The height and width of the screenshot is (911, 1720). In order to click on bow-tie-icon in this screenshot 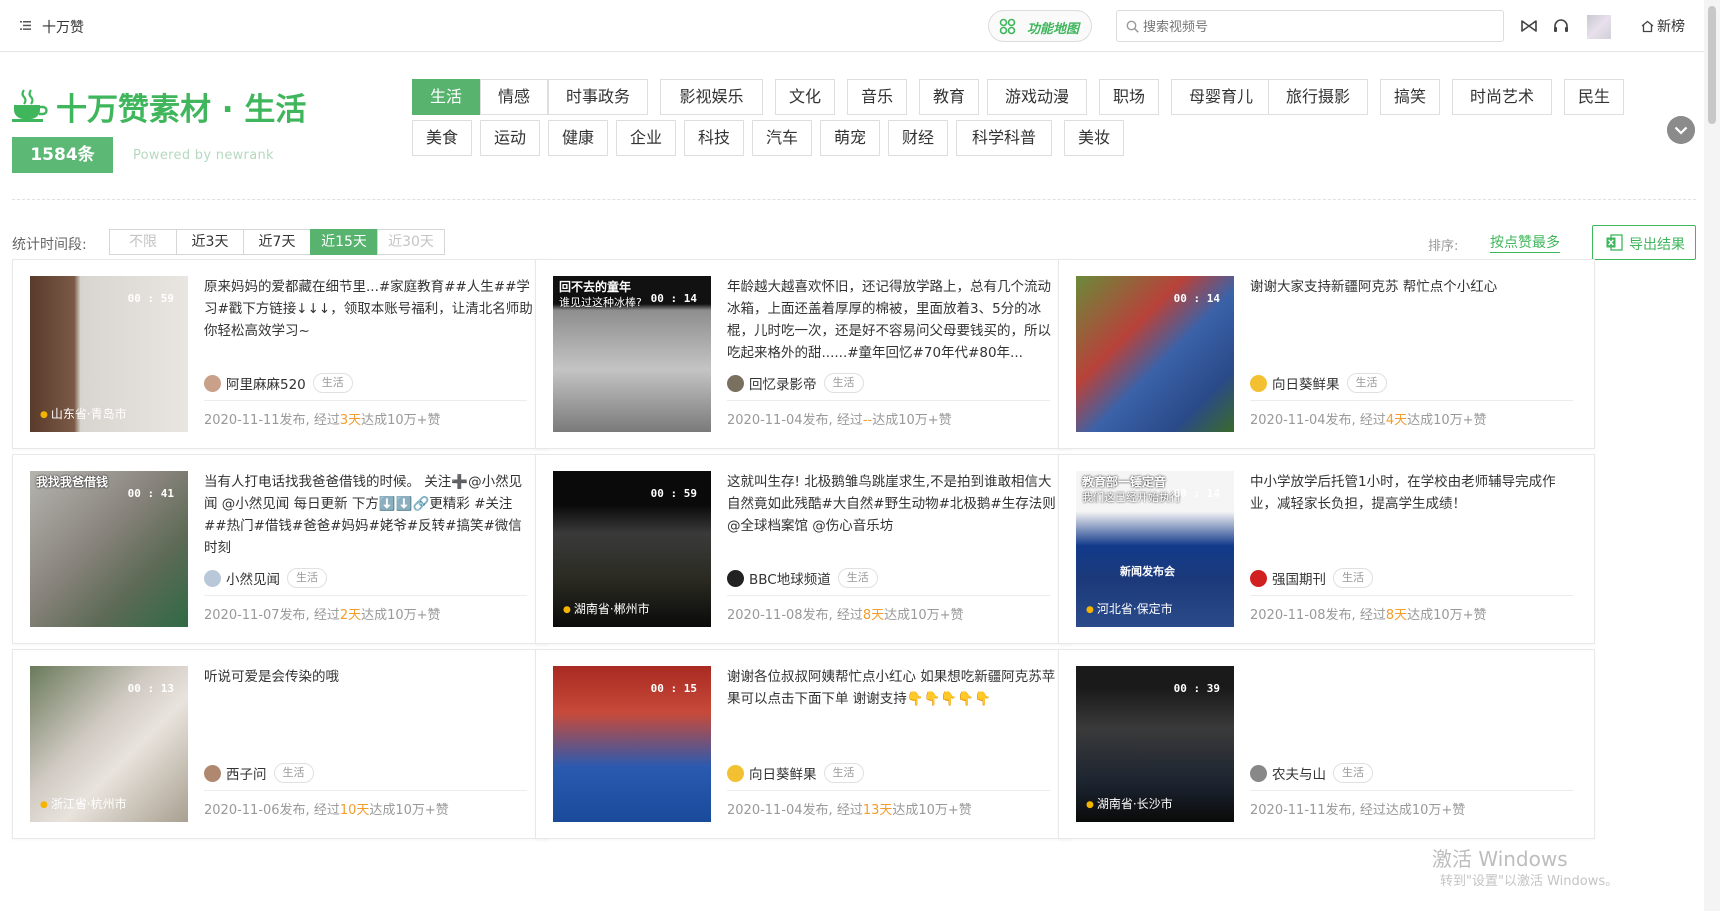, I will do `click(1529, 26)`.